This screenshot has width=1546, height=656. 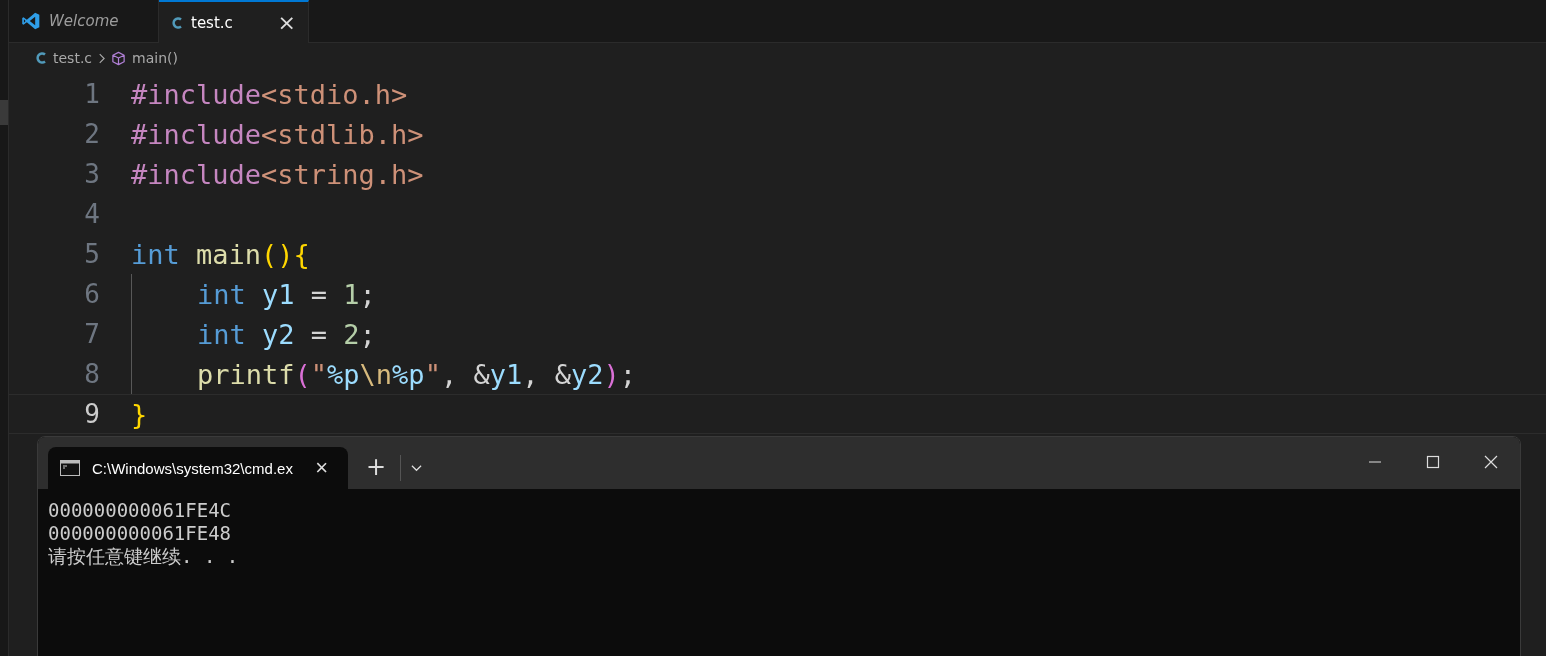 What do you see at coordinates (198, 468) in the screenshot?
I see `terminal-tab: C:\Windows\system32\cmd.ex ×` at bounding box center [198, 468].